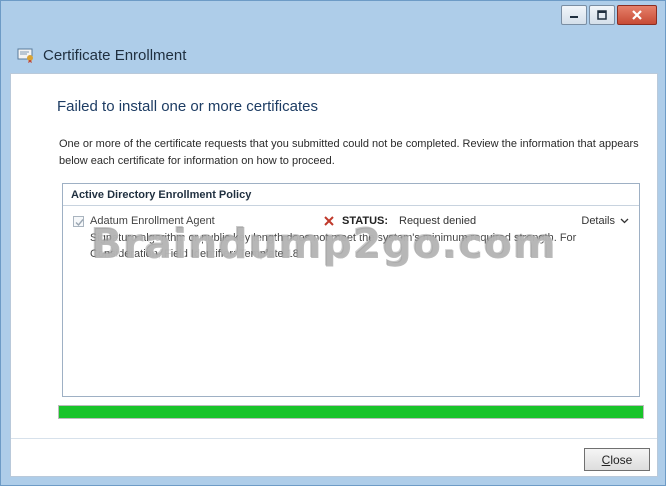 The image size is (668, 488). I want to click on close-button-label: Close, so click(617, 460).